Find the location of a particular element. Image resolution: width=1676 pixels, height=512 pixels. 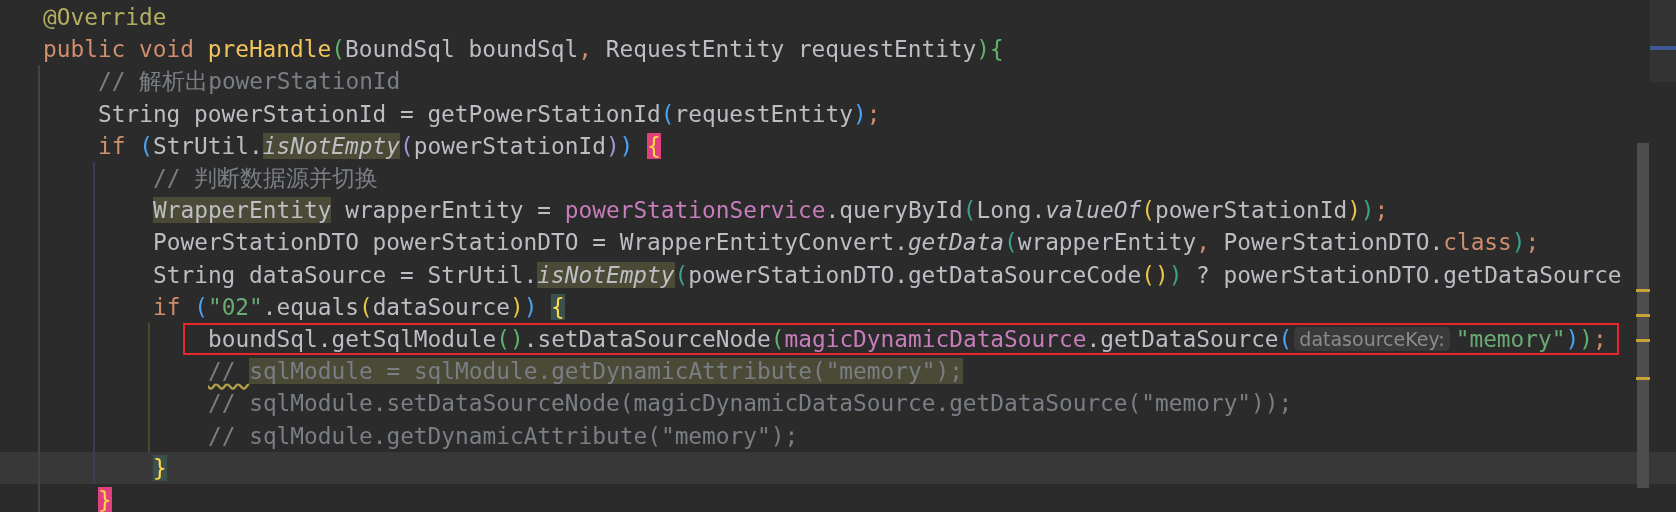

code-line: WrapperEntity wrapperEntity = powerStationService.queryById(Long.valueOf(powerStationId)); is located at coordinates (771, 210).